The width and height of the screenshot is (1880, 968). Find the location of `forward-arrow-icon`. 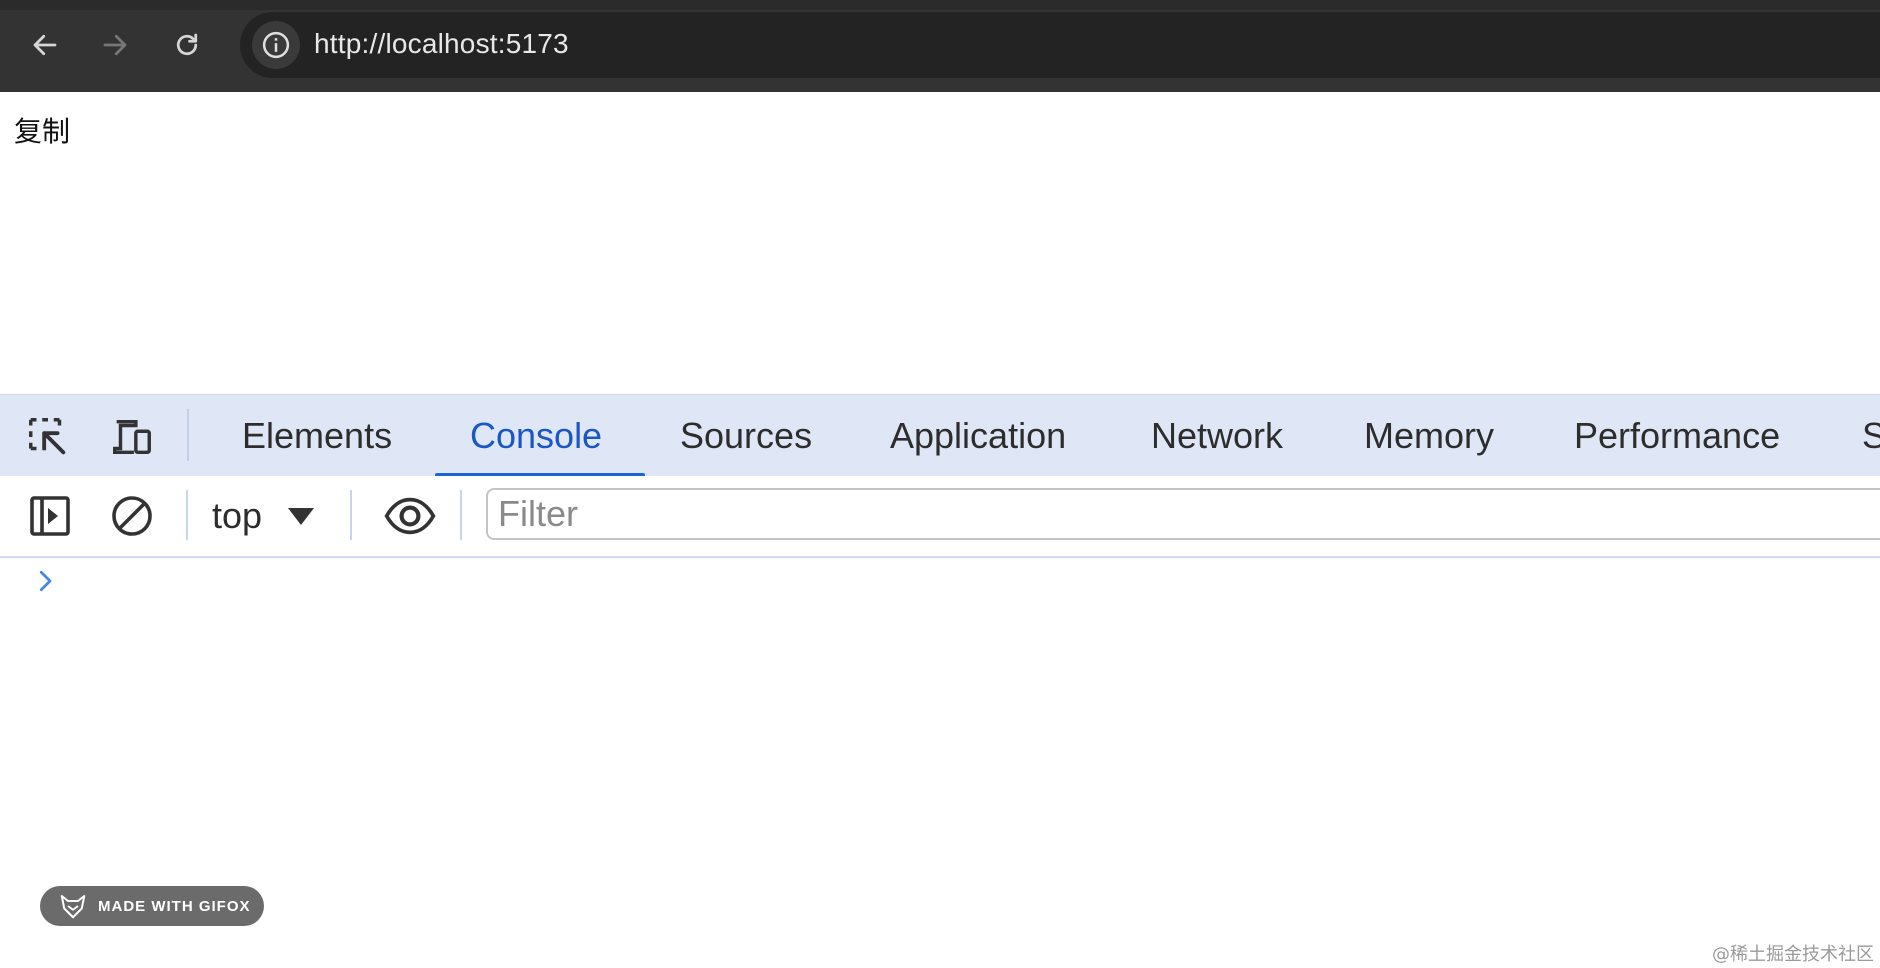

forward-arrow-icon is located at coordinates (115, 45).